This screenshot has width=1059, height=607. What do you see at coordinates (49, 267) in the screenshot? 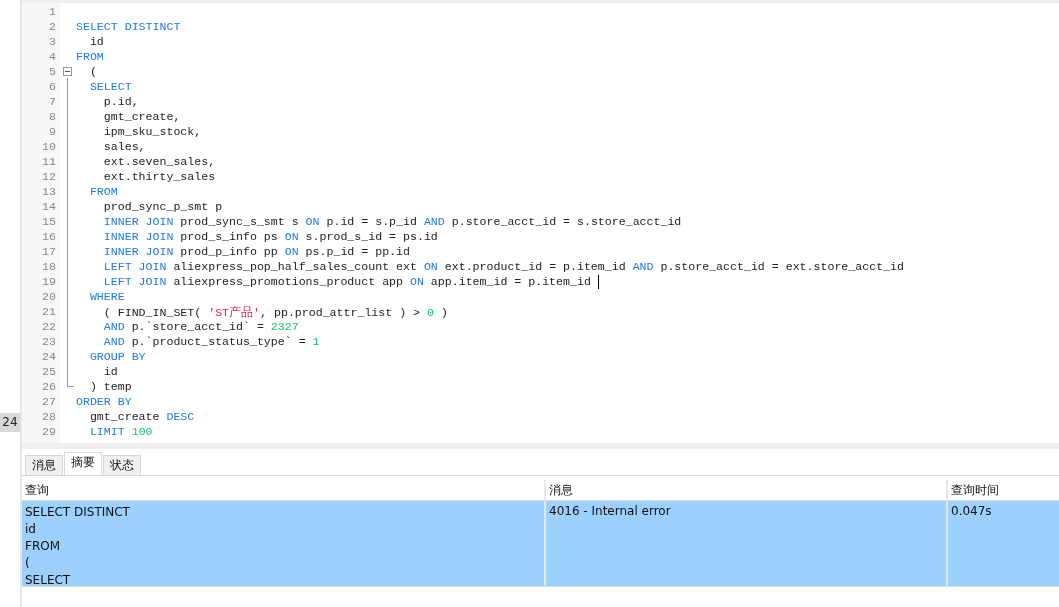
I see `line-number: 18` at bounding box center [49, 267].